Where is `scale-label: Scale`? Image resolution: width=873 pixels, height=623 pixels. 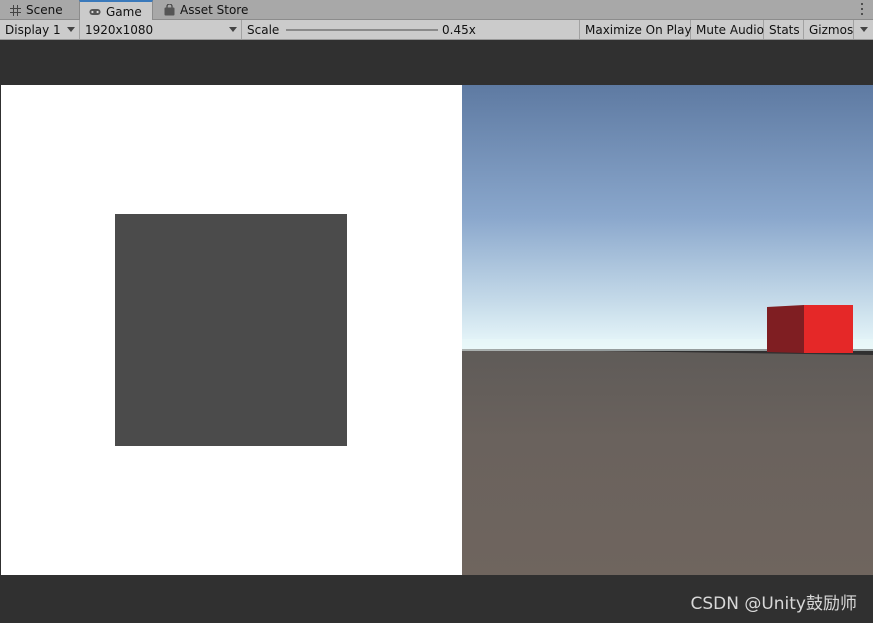 scale-label: Scale is located at coordinates (263, 29).